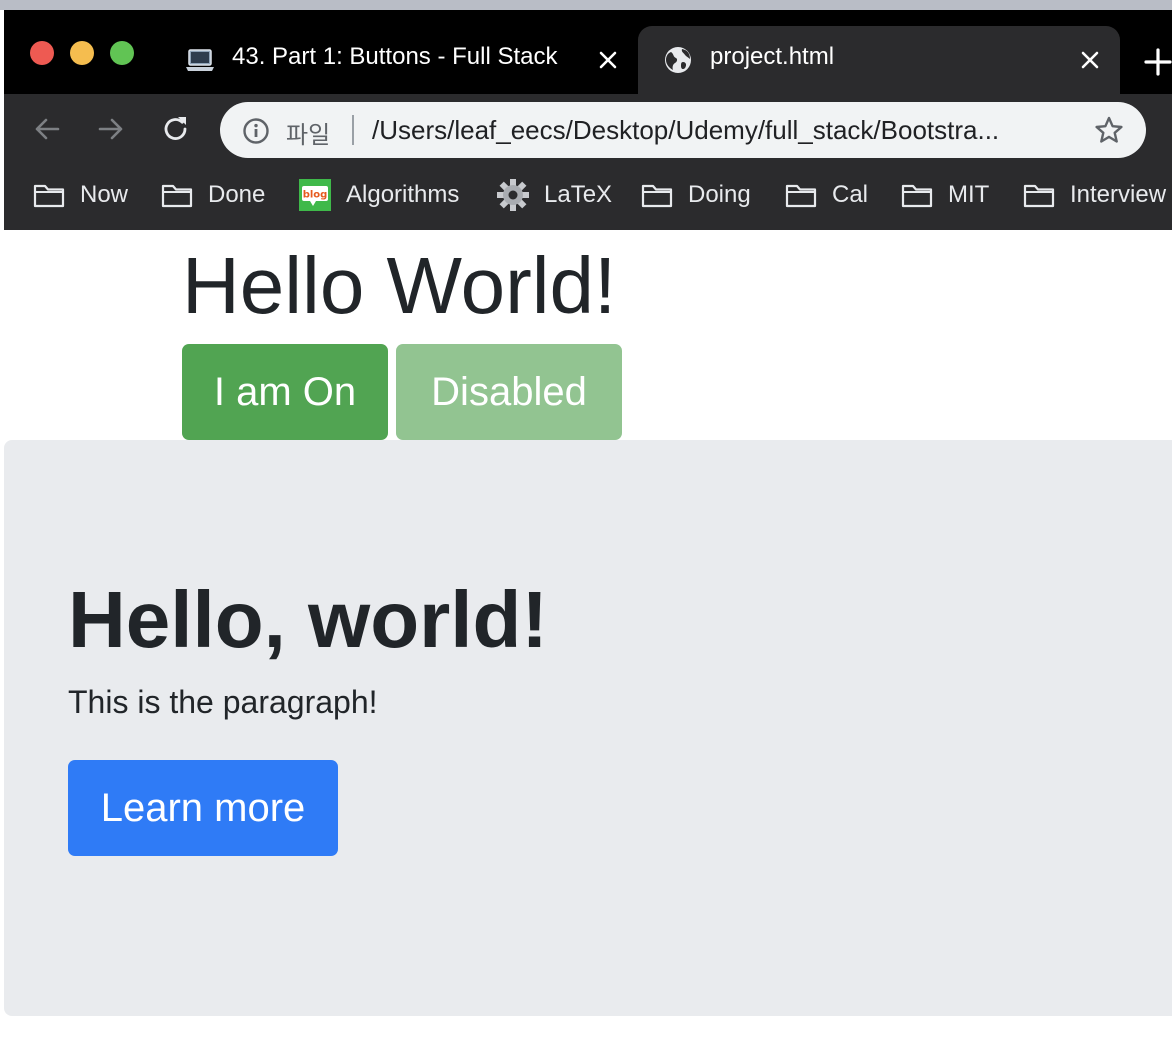 The height and width of the screenshot is (1054, 1172). What do you see at coordinates (399, 285) in the screenshot?
I see `page-title: Hello World!` at bounding box center [399, 285].